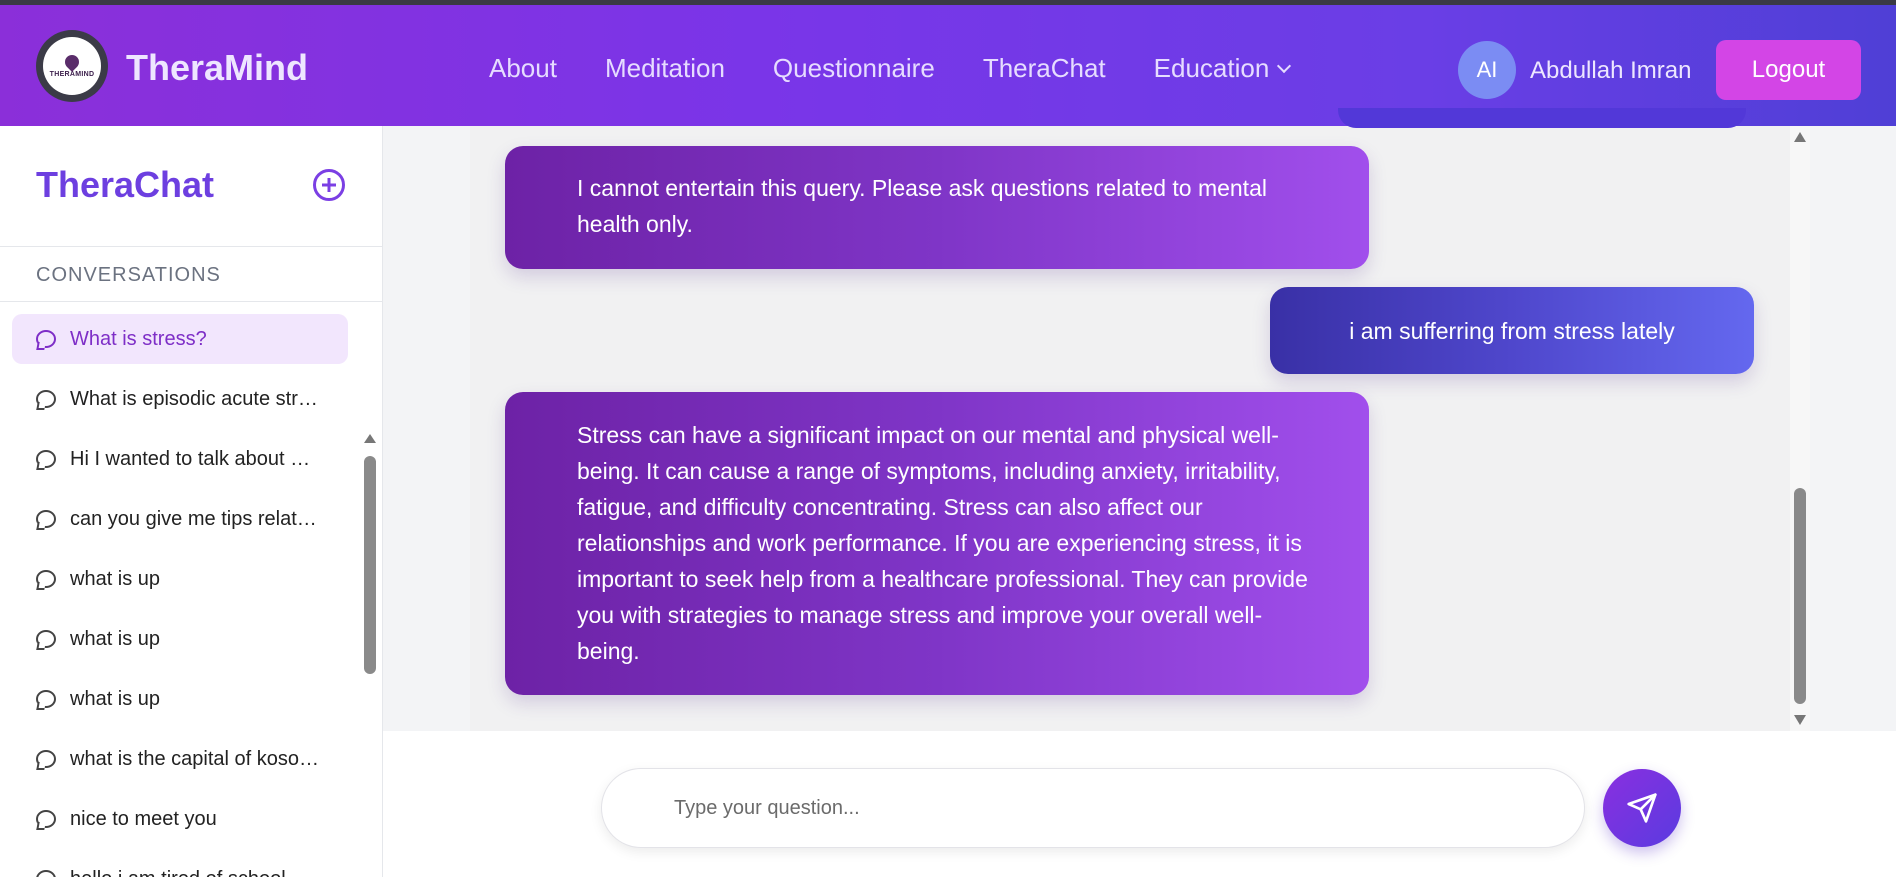  I want to click on conversations-heading: CONVERSATIONS, so click(128, 275).